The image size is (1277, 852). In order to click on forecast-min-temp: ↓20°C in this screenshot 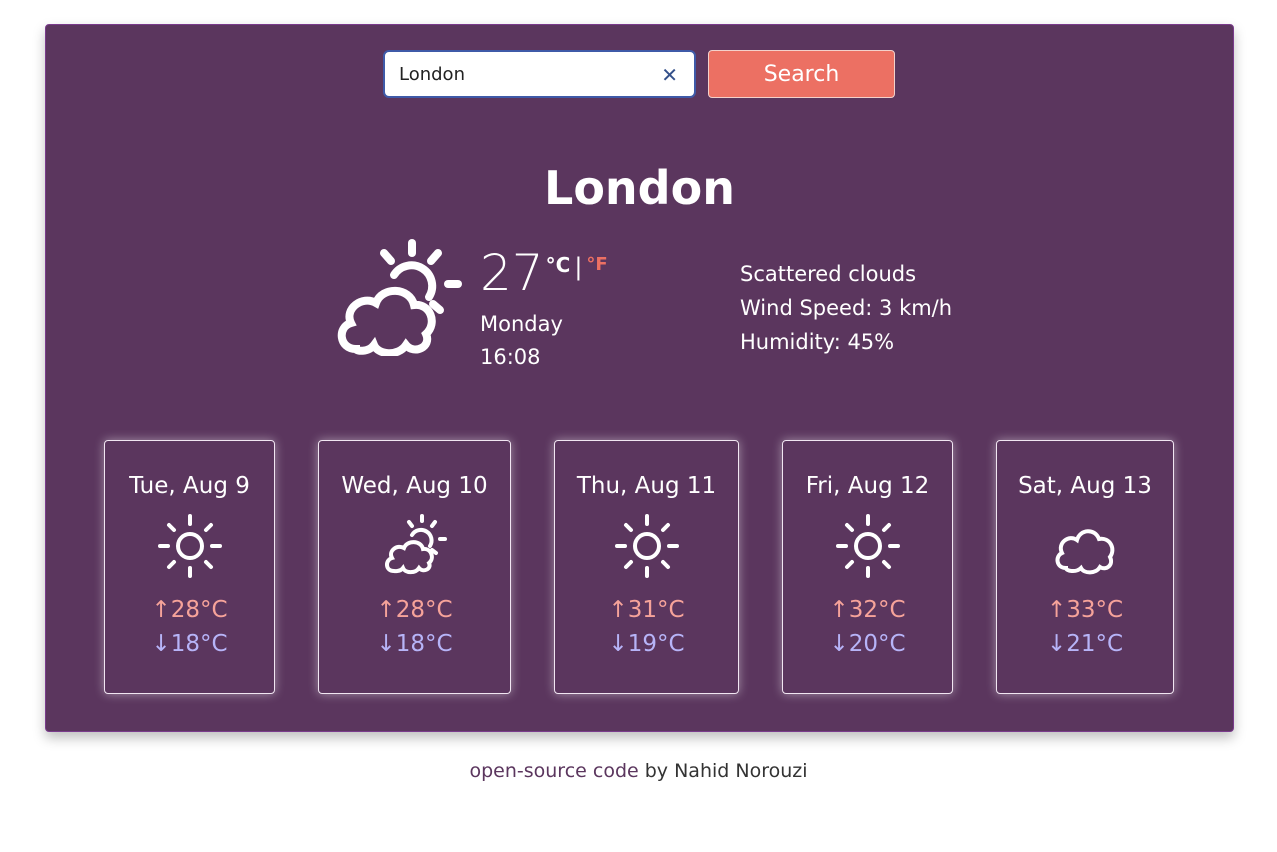, I will do `click(867, 644)`.